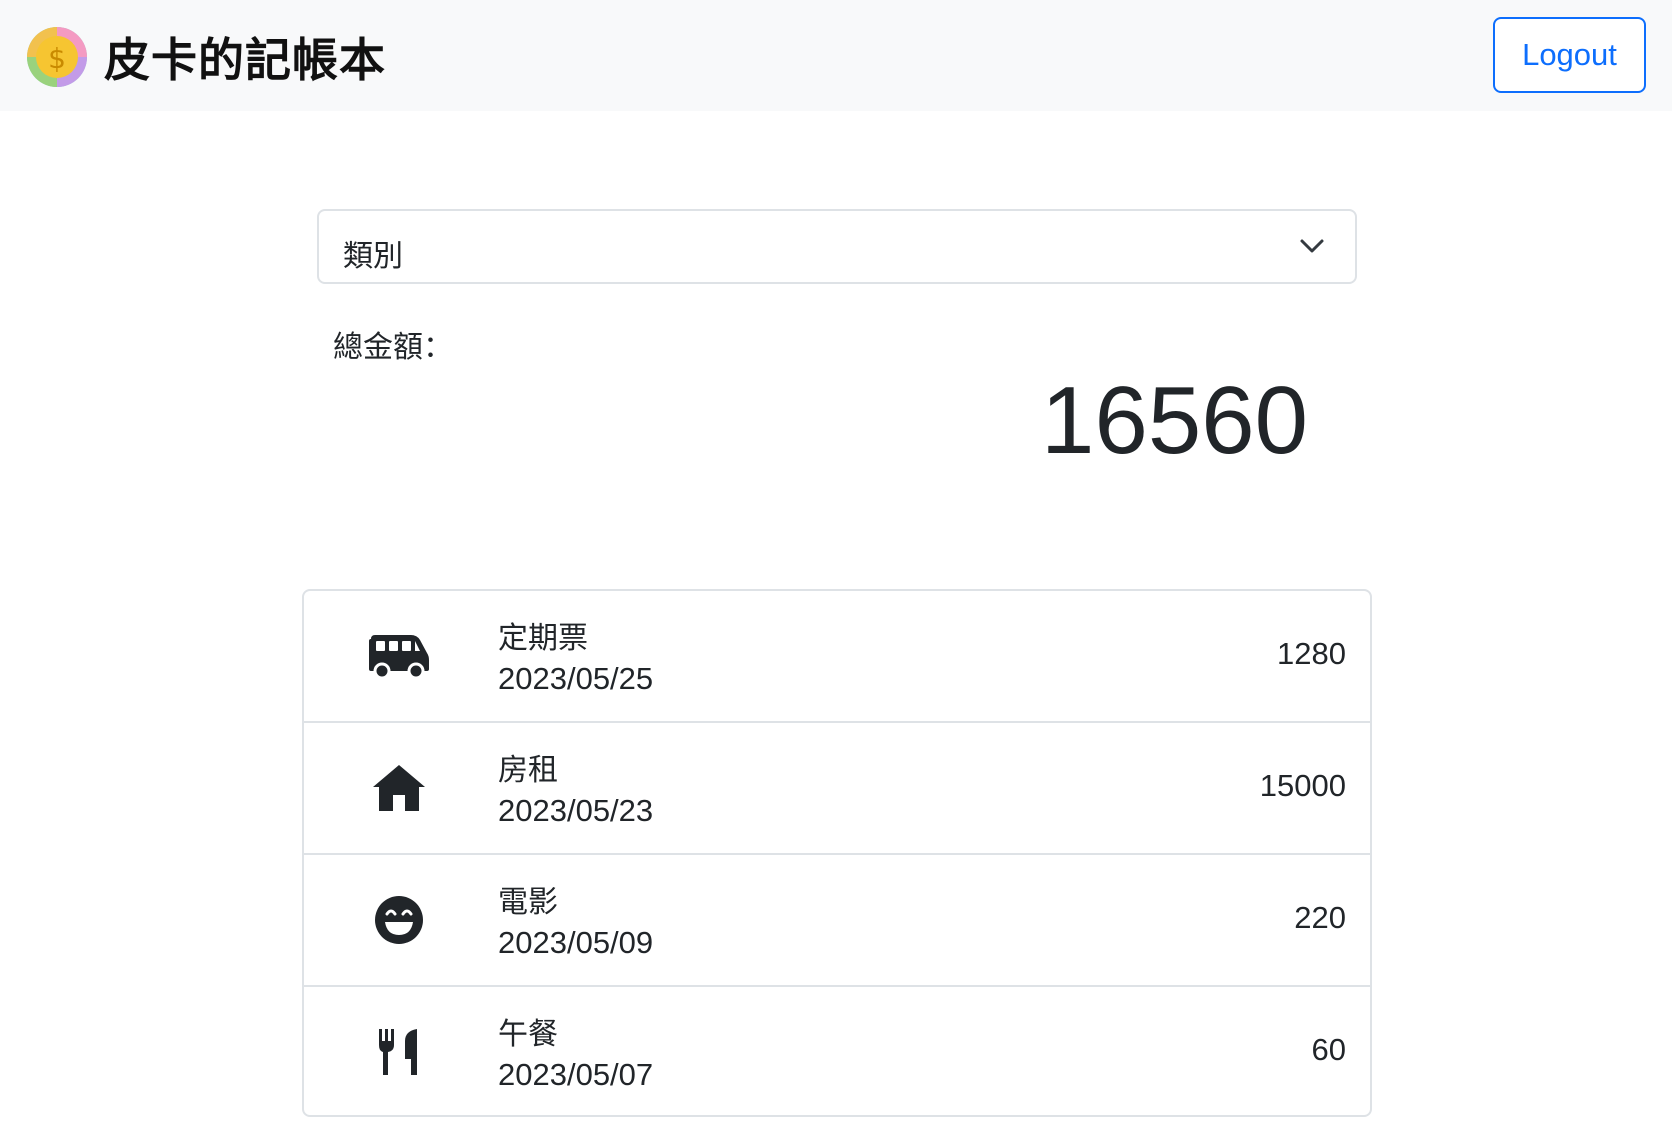 The image size is (1672, 1126). I want to click on record-row: 定期票 2023/05/25 1280 修改 刪除, so click(837, 657).